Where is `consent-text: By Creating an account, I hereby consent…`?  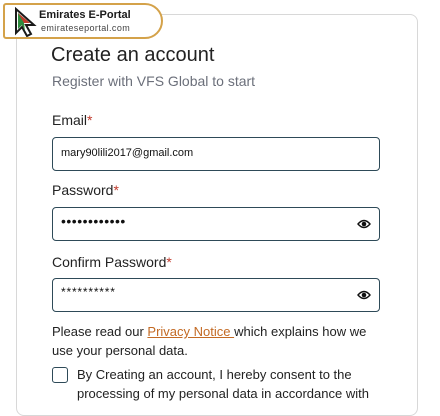 consent-text: By Creating an account, I hereby consent… is located at coordinates (223, 384).